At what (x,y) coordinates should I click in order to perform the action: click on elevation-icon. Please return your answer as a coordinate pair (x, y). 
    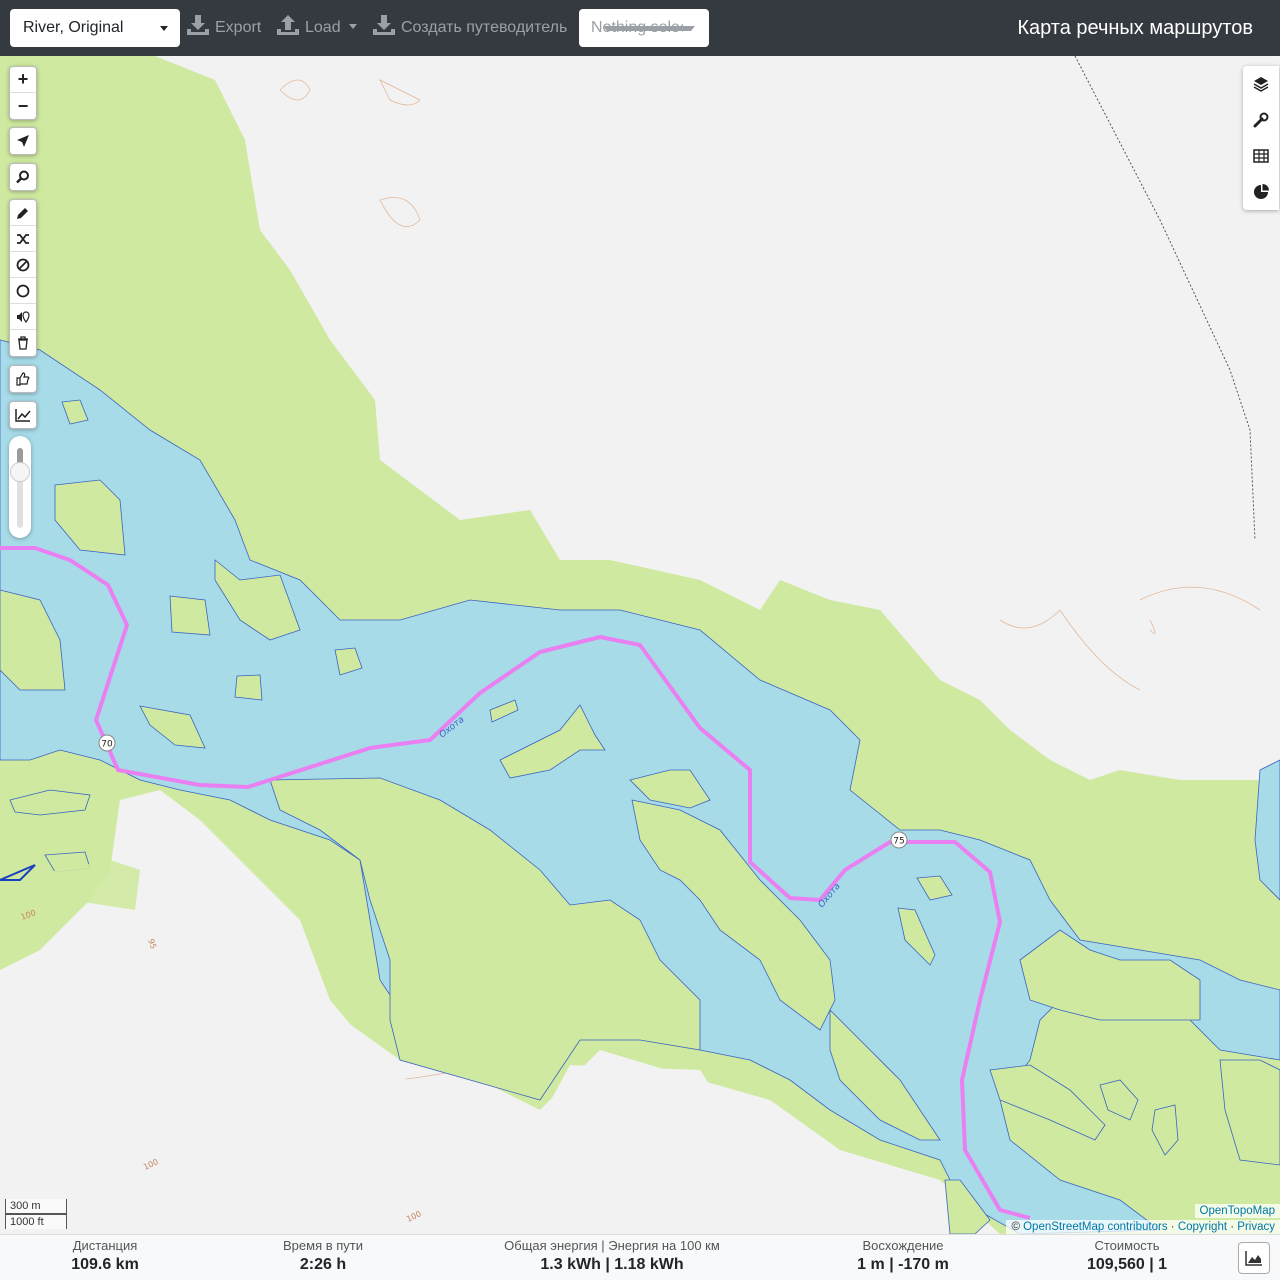
    Looking at the image, I should click on (23, 415).